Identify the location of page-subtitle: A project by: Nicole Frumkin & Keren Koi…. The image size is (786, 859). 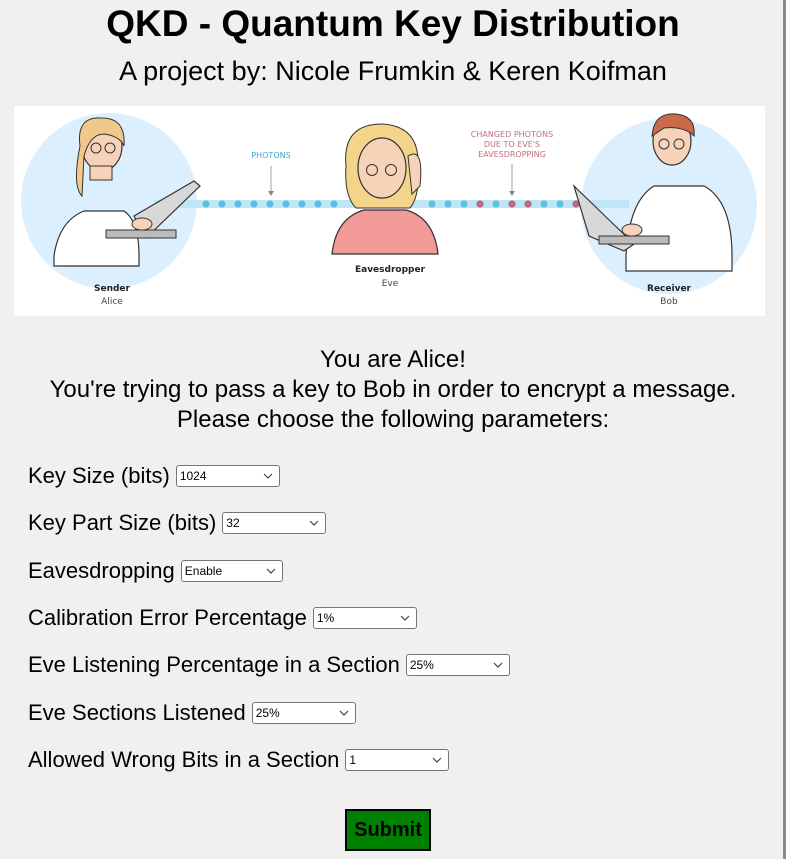
(393, 71).